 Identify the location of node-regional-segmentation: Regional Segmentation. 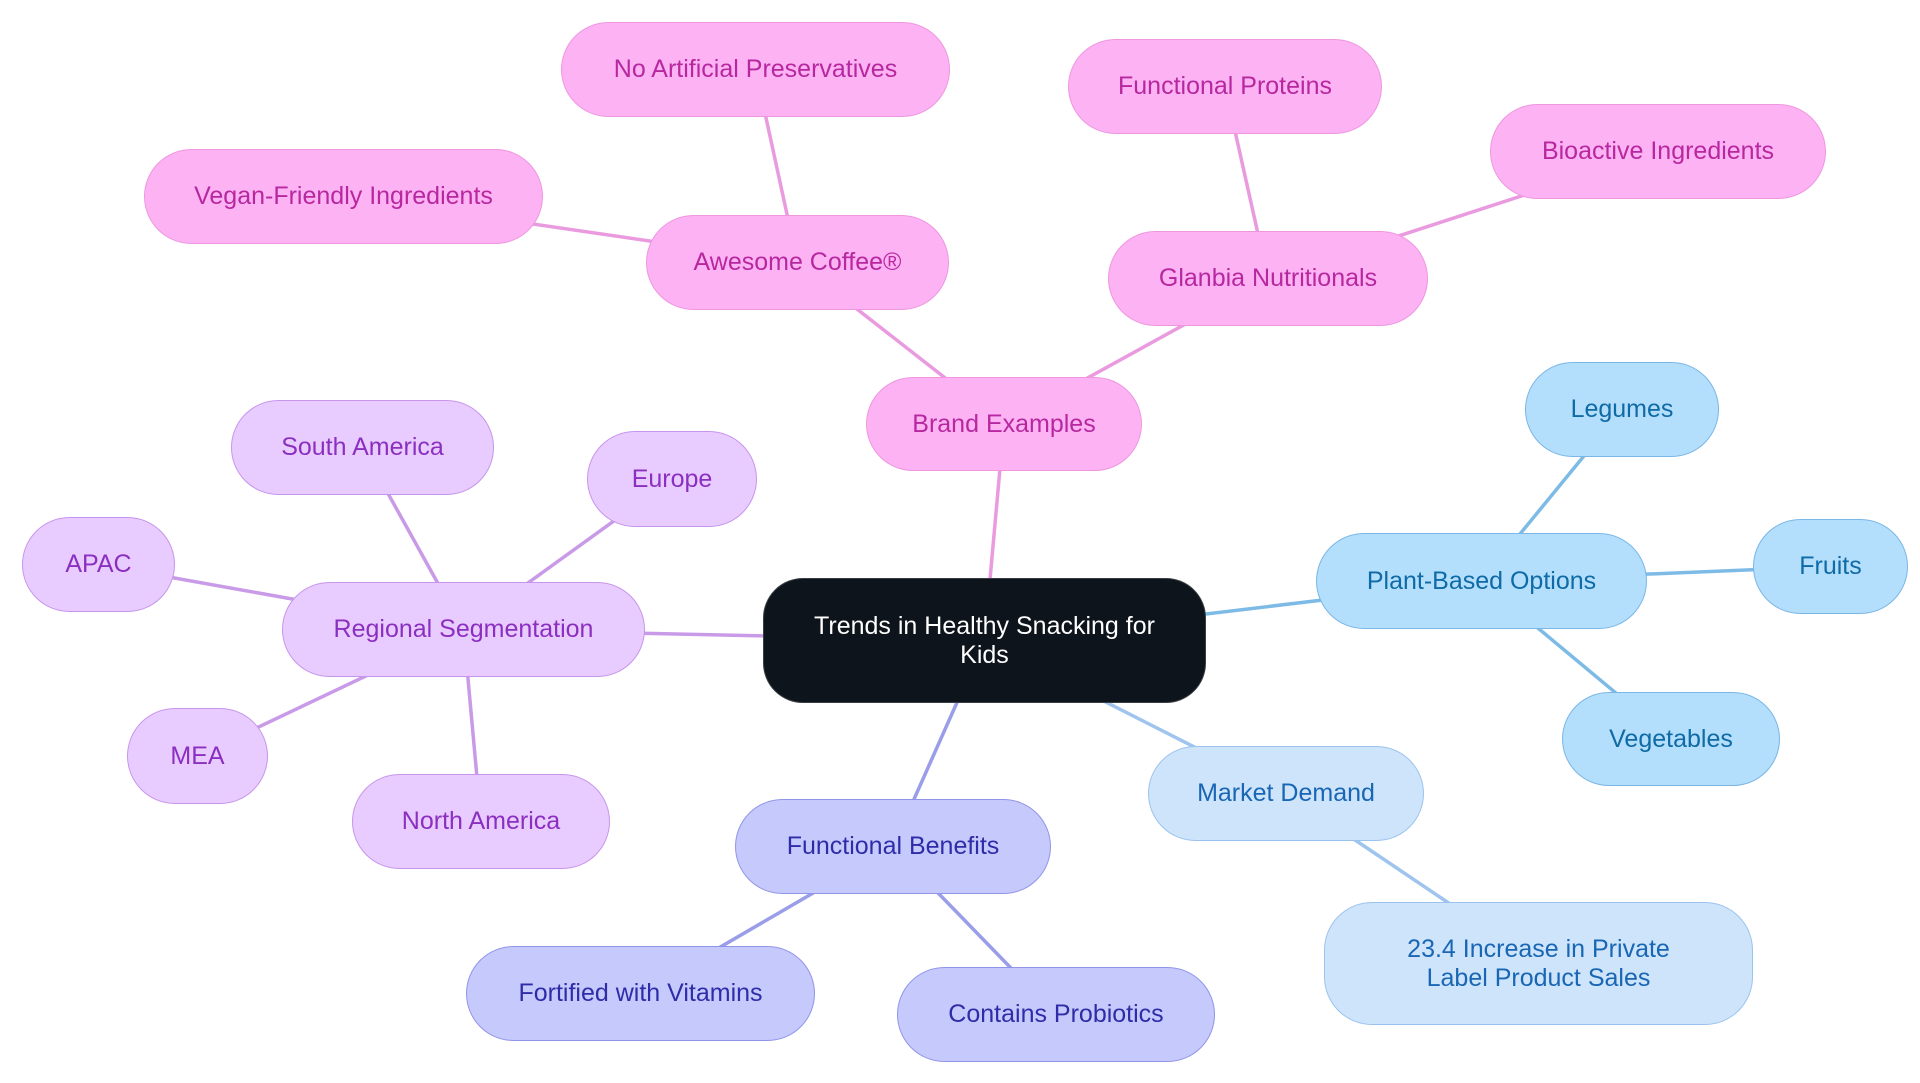
(463, 629).